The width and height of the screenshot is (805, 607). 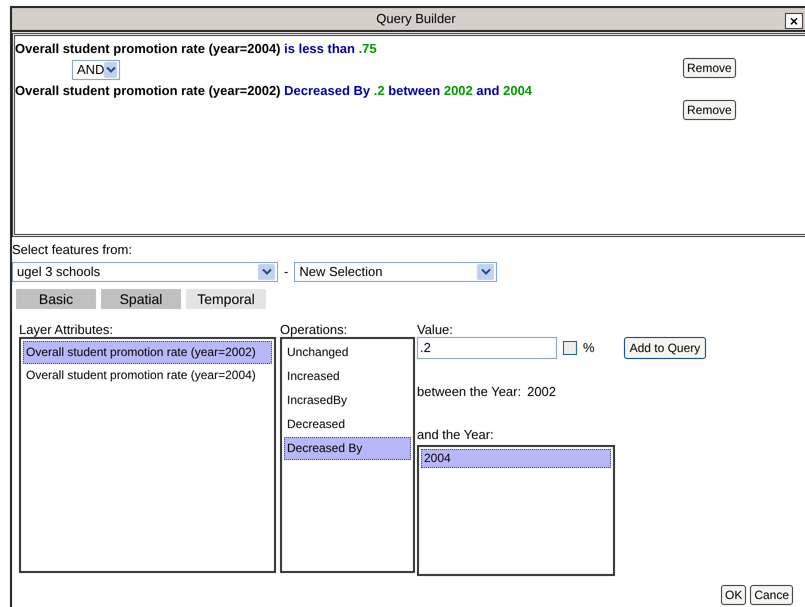 What do you see at coordinates (733, 594) in the screenshot?
I see `dialog-button: OK` at bounding box center [733, 594].